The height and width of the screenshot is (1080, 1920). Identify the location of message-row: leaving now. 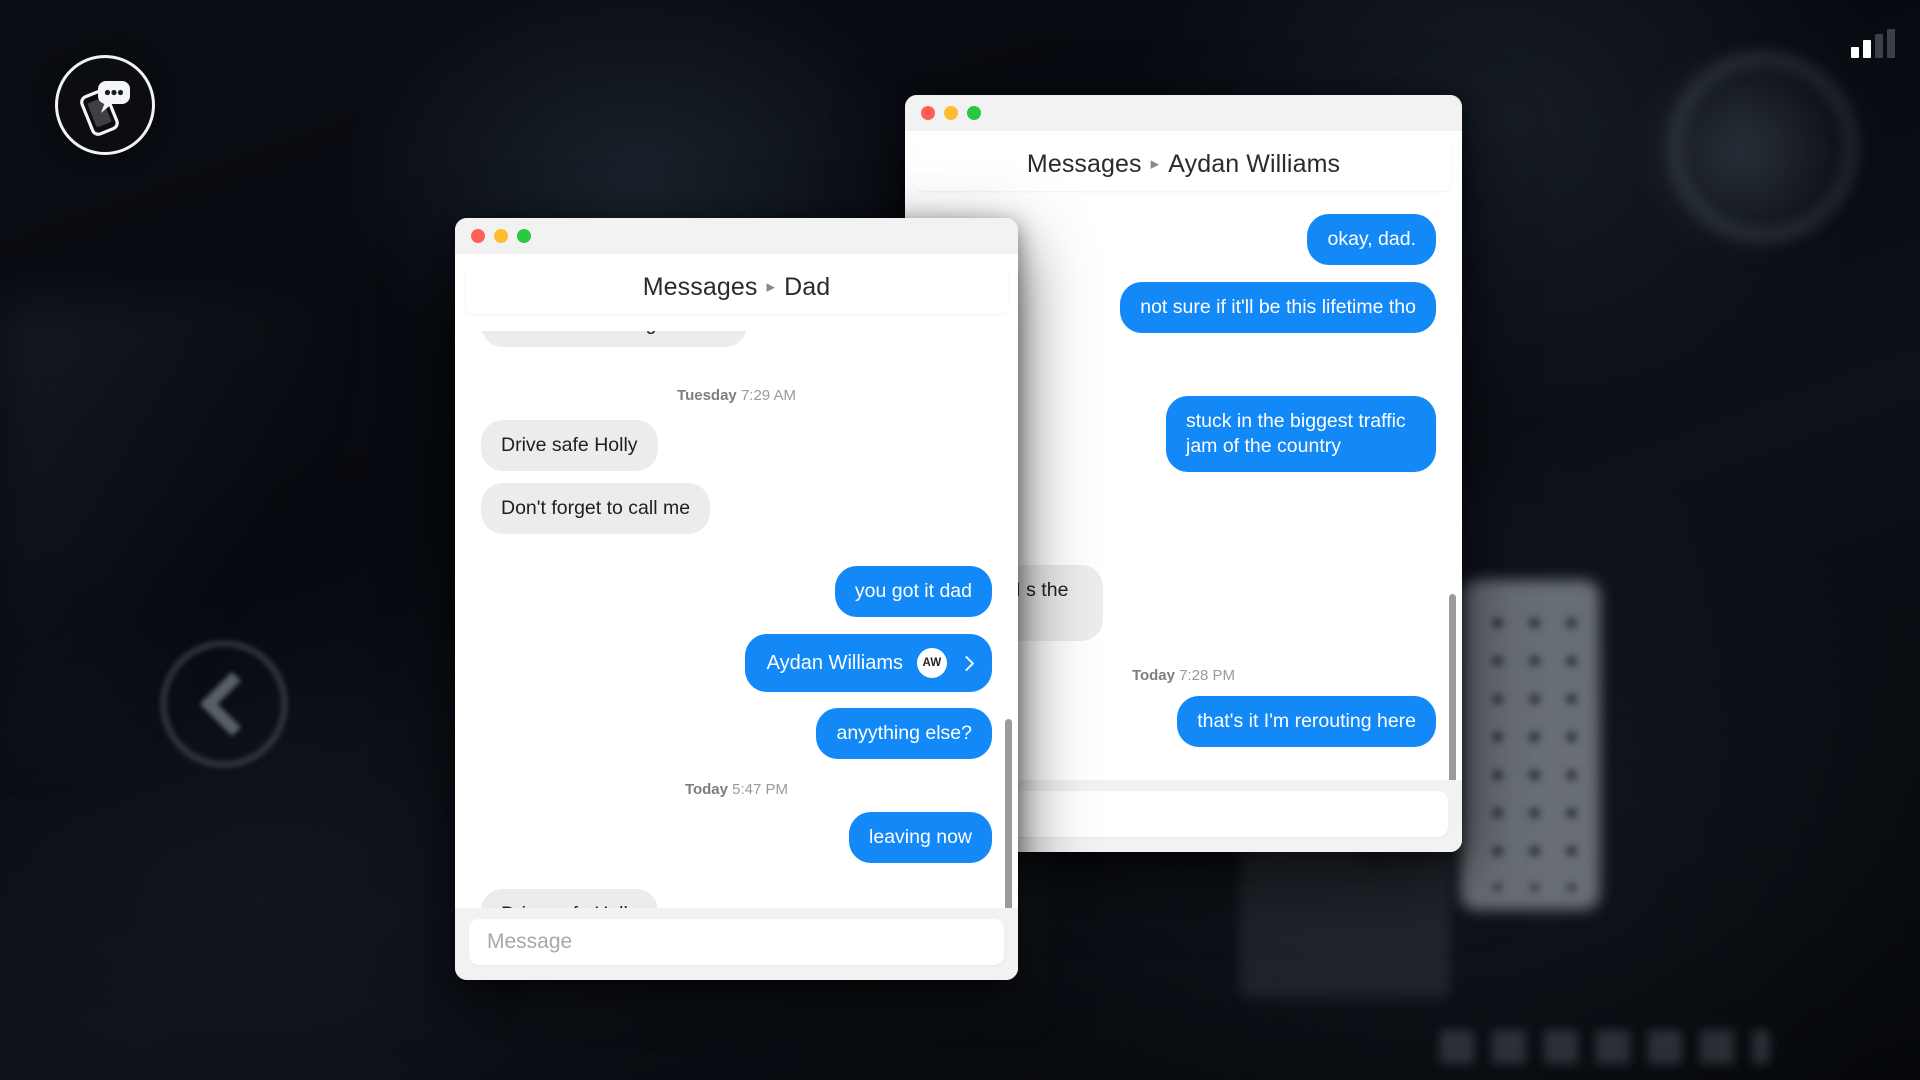
(736, 837).